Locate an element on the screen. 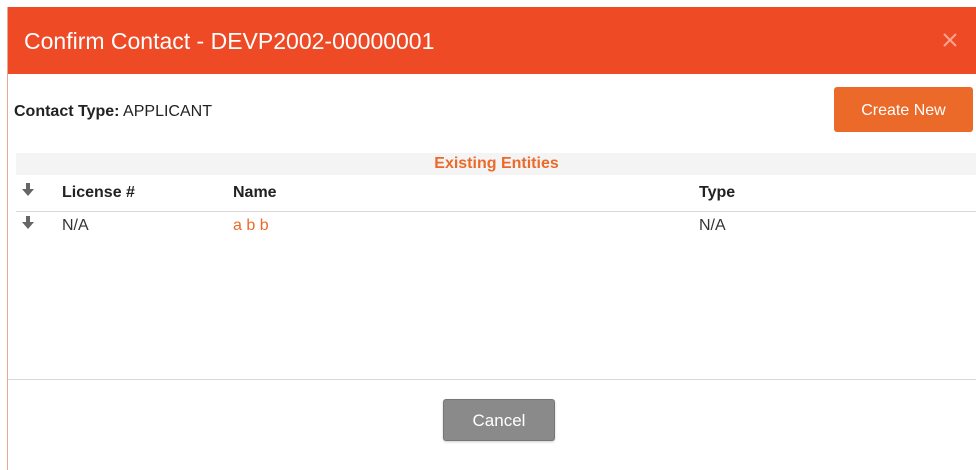  contact-type-label: Contact Type: is located at coordinates (67, 111).